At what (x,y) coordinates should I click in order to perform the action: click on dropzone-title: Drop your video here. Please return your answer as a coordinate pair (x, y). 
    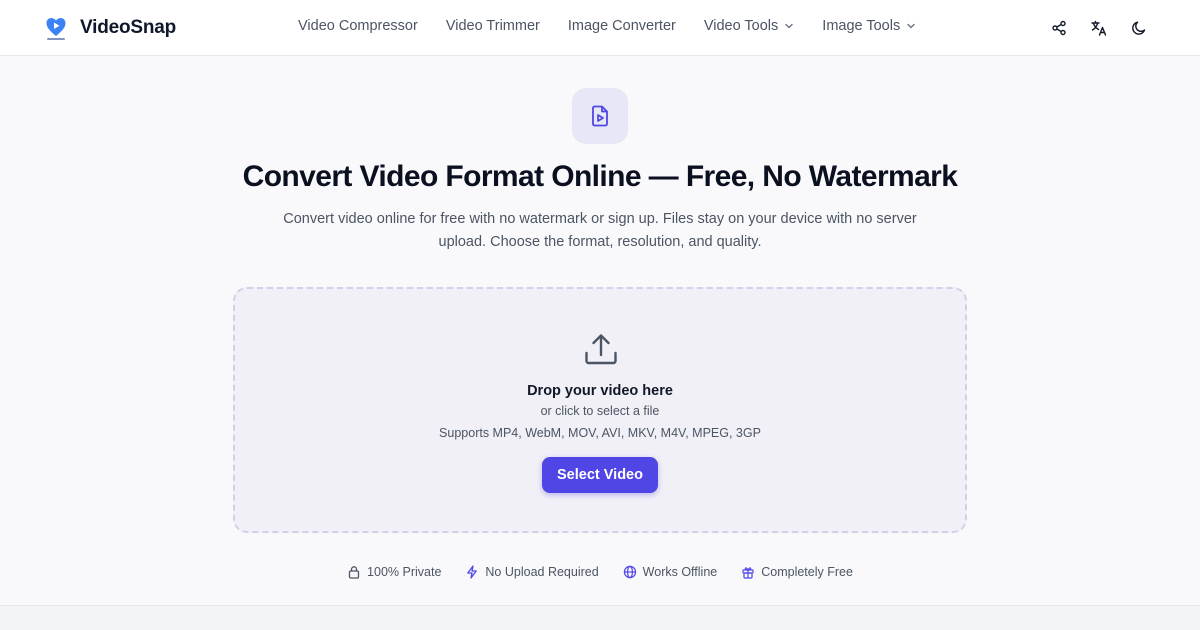
    Looking at the image, I should click on (600, 391).